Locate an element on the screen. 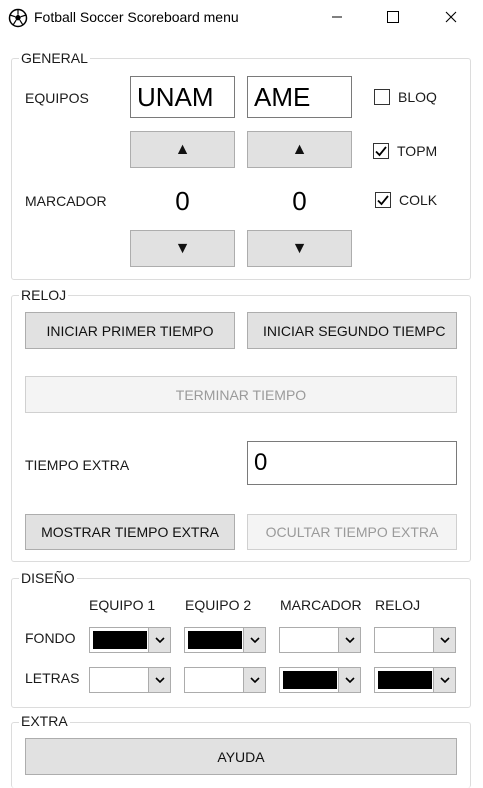 Image resolution: width=483 pixels, height=788 pixels. team1-input: UNAM is located at coordinates (182, 97).